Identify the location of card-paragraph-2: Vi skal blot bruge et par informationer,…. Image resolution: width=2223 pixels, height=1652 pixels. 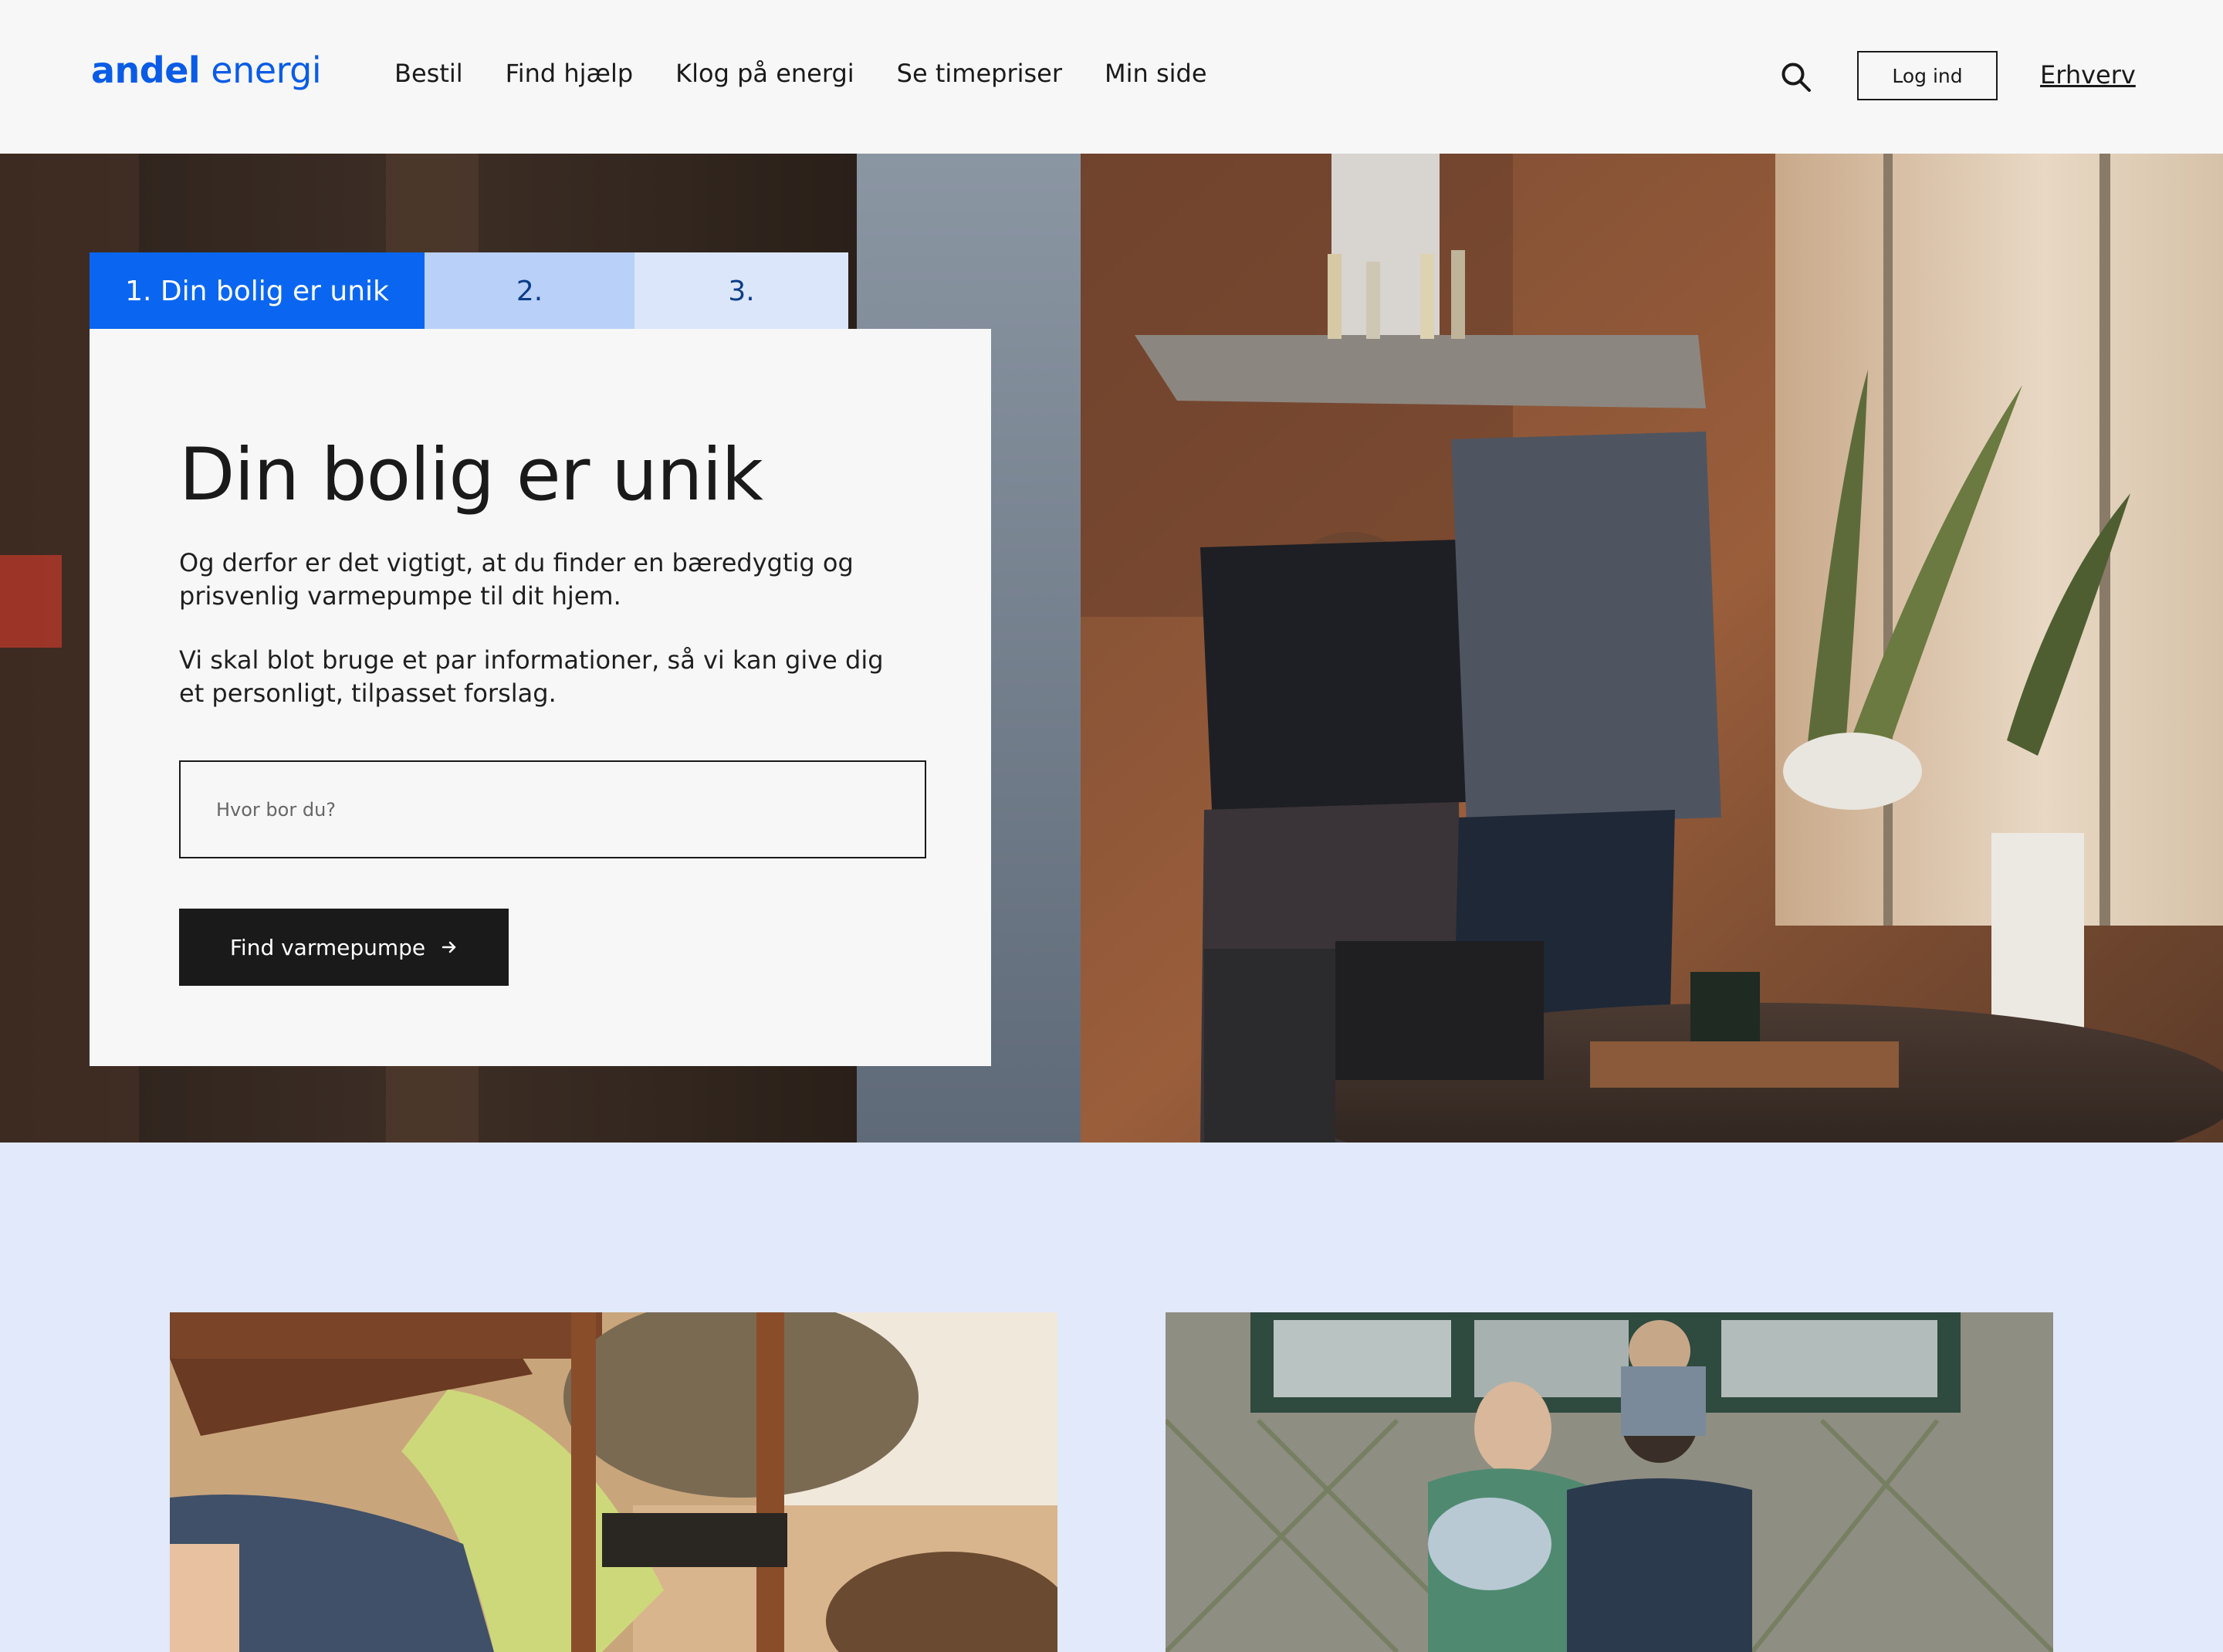
(531, 676).